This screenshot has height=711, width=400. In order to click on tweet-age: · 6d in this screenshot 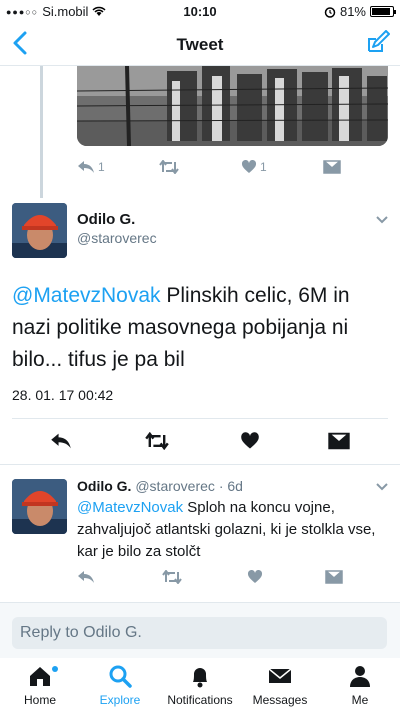, I will do `click(230, 486)`.